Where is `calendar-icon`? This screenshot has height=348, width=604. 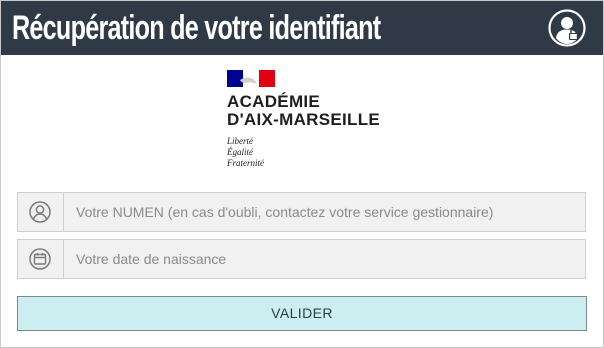
calendar-icon is located at coordinates (41, 259).